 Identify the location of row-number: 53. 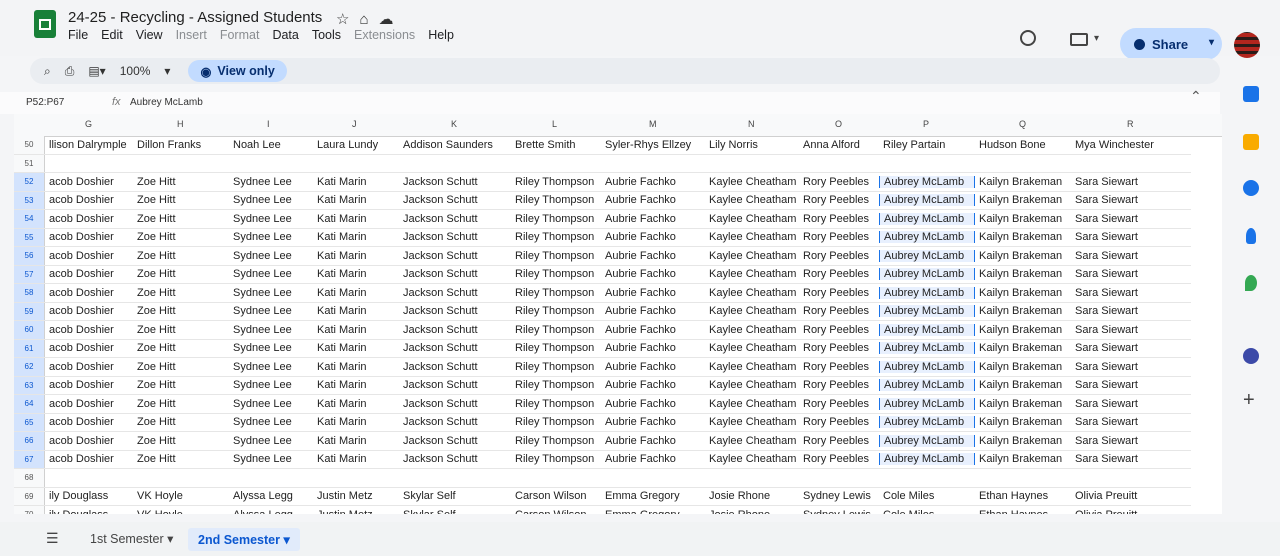
(29, 200).